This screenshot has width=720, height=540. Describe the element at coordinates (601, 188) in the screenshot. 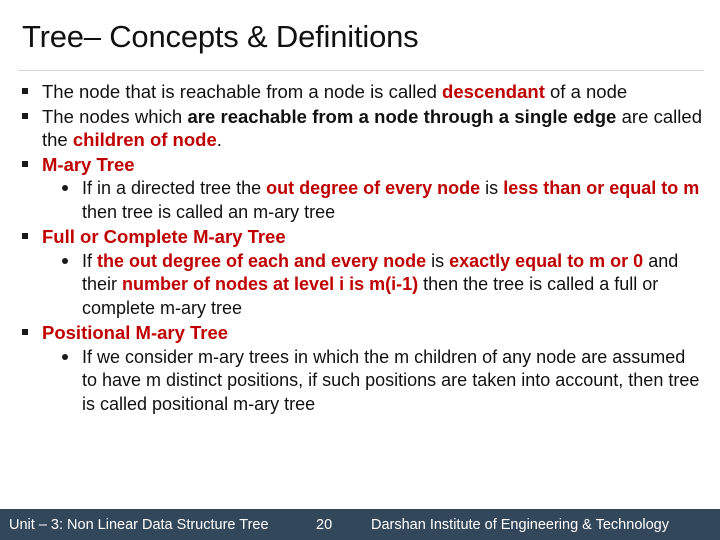

I see `bullet-text-run: less than or equal to m` at that location.